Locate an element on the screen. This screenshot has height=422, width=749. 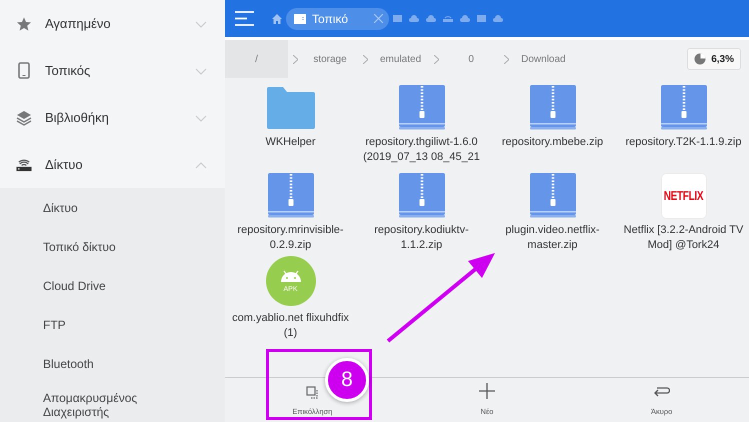
breadcrumb: emulated is located at coordinates (401, 59).